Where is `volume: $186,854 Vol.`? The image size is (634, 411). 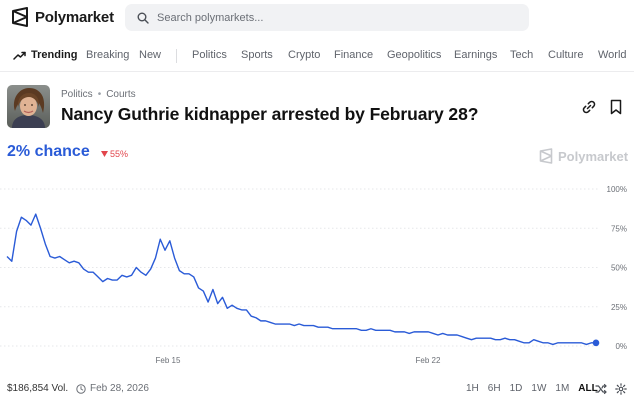 volume: $186,854 Vol. is located at coordinates (38, 388).